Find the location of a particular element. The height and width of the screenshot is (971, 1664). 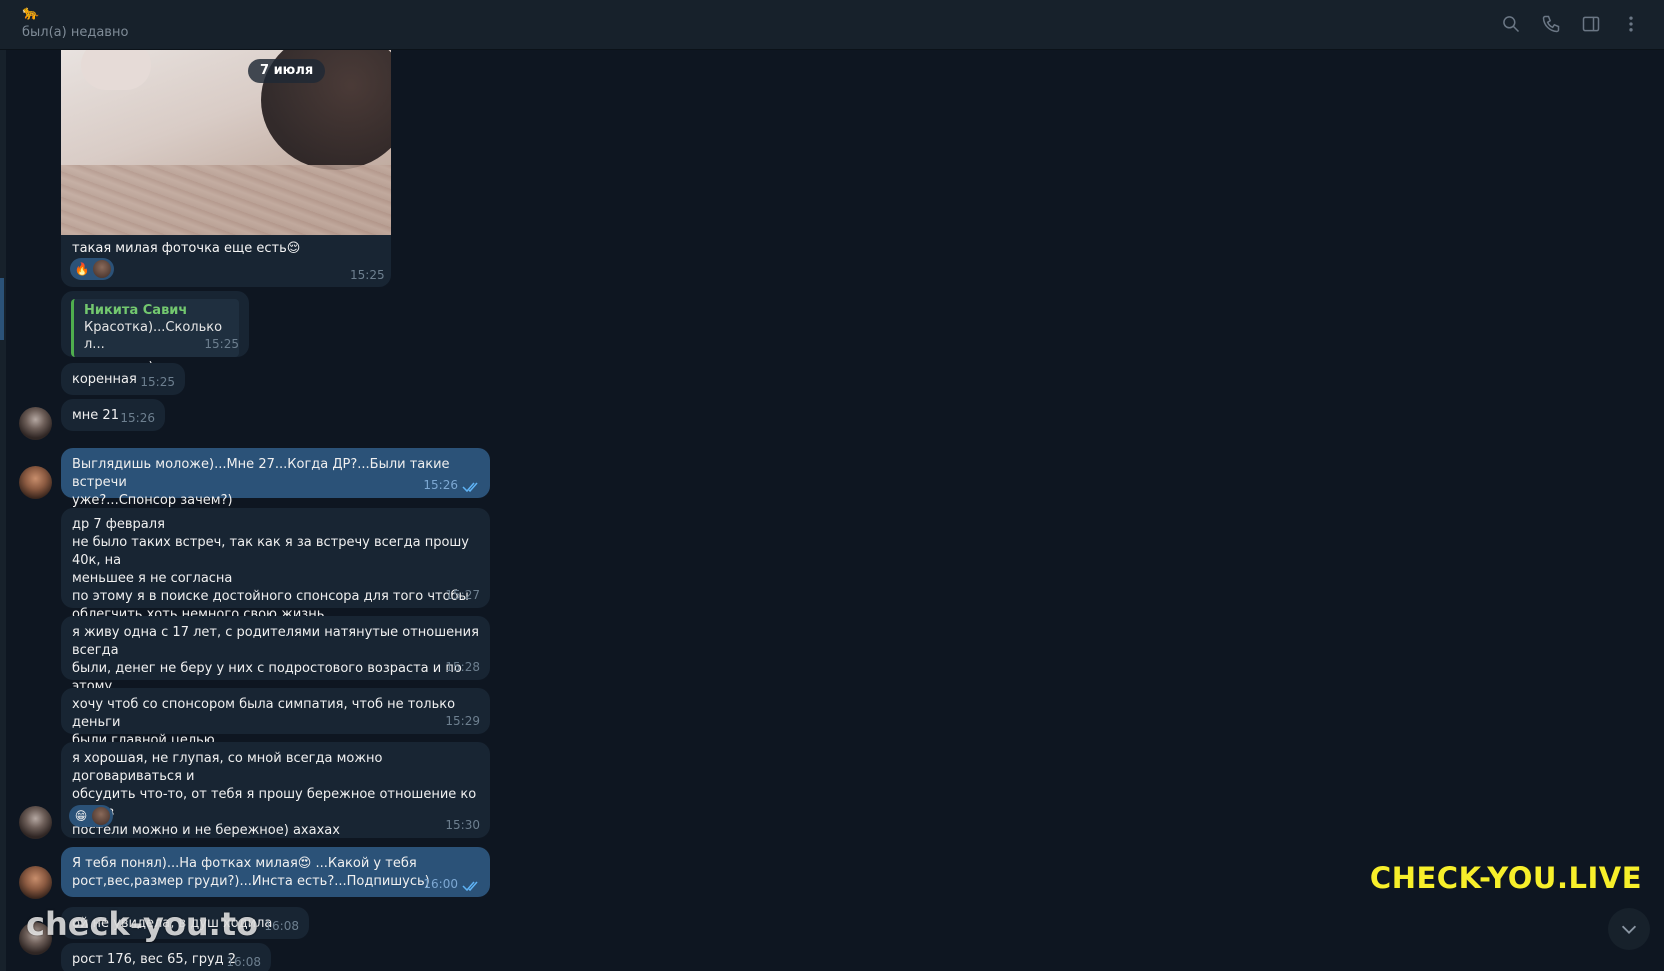

message-time: 15:28 is located at coordinates (462, 667).